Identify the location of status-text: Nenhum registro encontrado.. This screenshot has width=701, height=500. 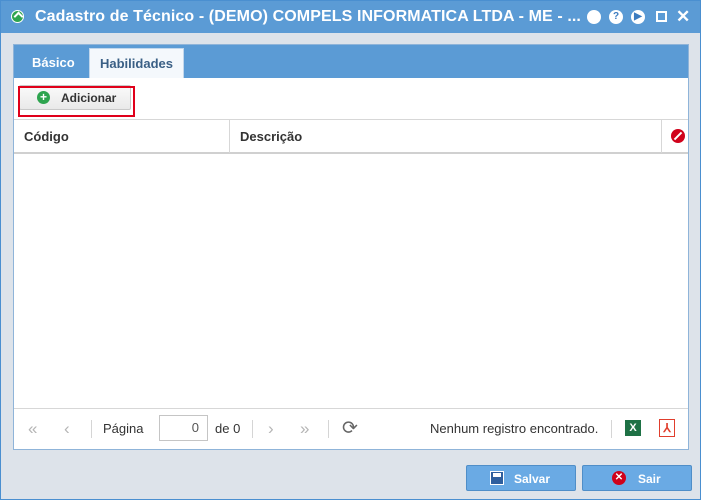
(514, 428).